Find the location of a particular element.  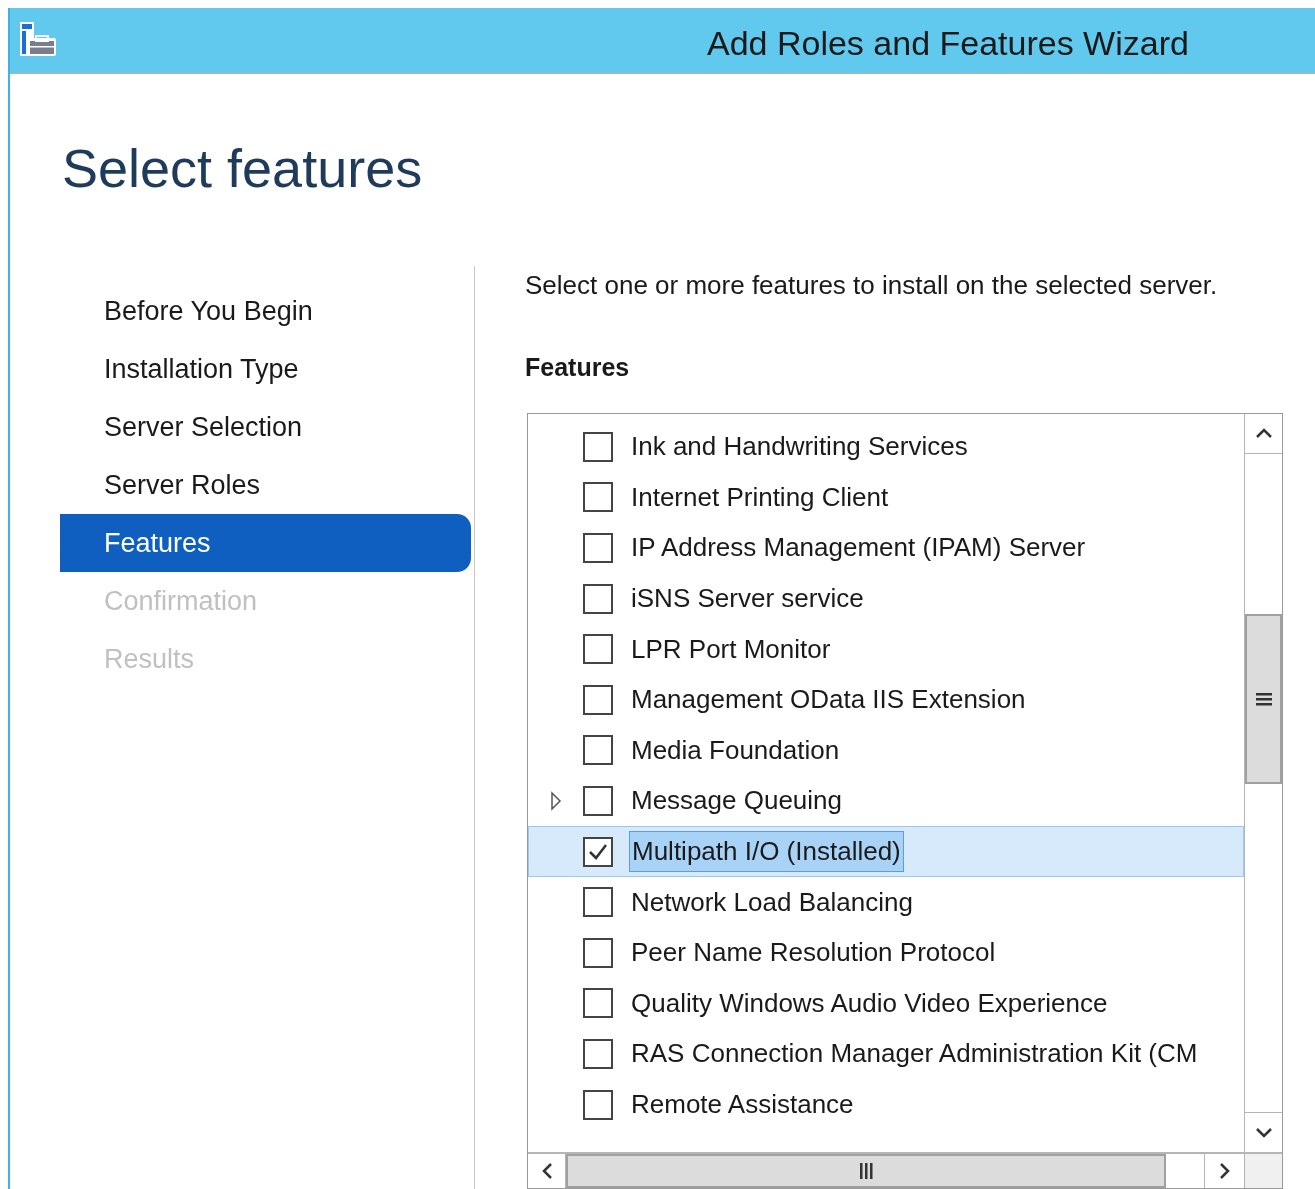

feature-label: Internet Printing Client is located at coordinates (760, 497).